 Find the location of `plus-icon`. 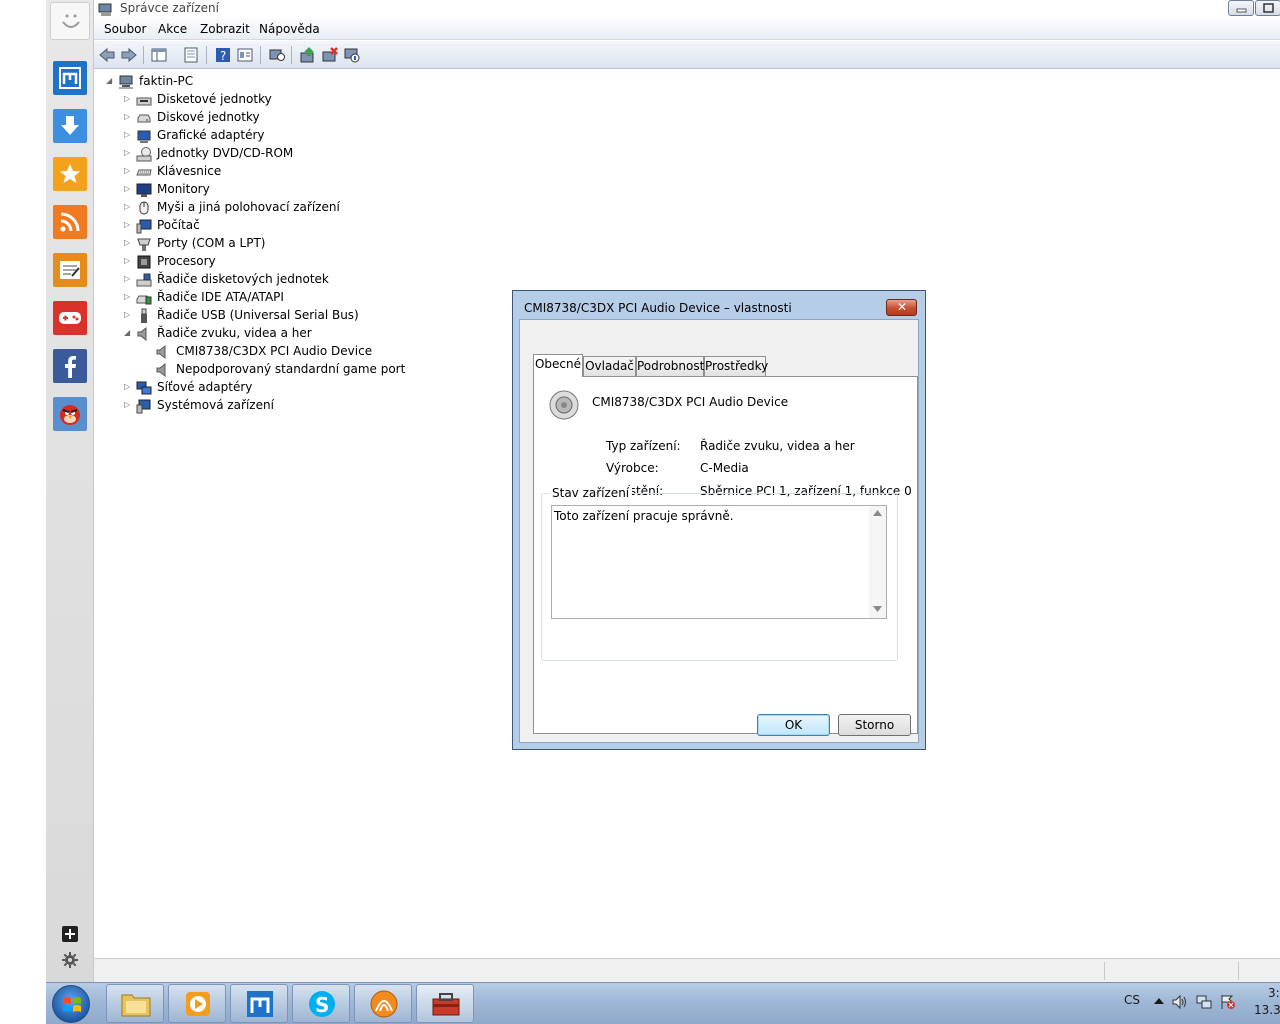

plus-icon is located at coordinates (70, 934).